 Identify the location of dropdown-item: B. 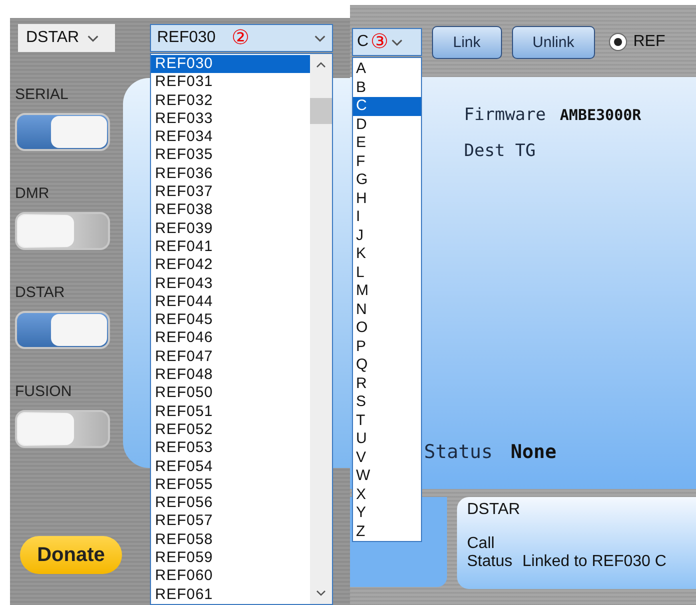
(387, 87).